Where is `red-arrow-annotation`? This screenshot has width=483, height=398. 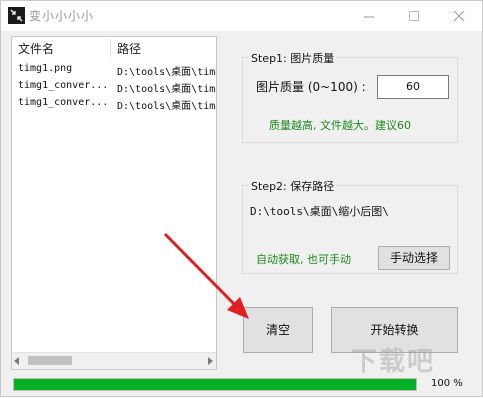 red-arrow-annotation is located at coordinates (206, 275).